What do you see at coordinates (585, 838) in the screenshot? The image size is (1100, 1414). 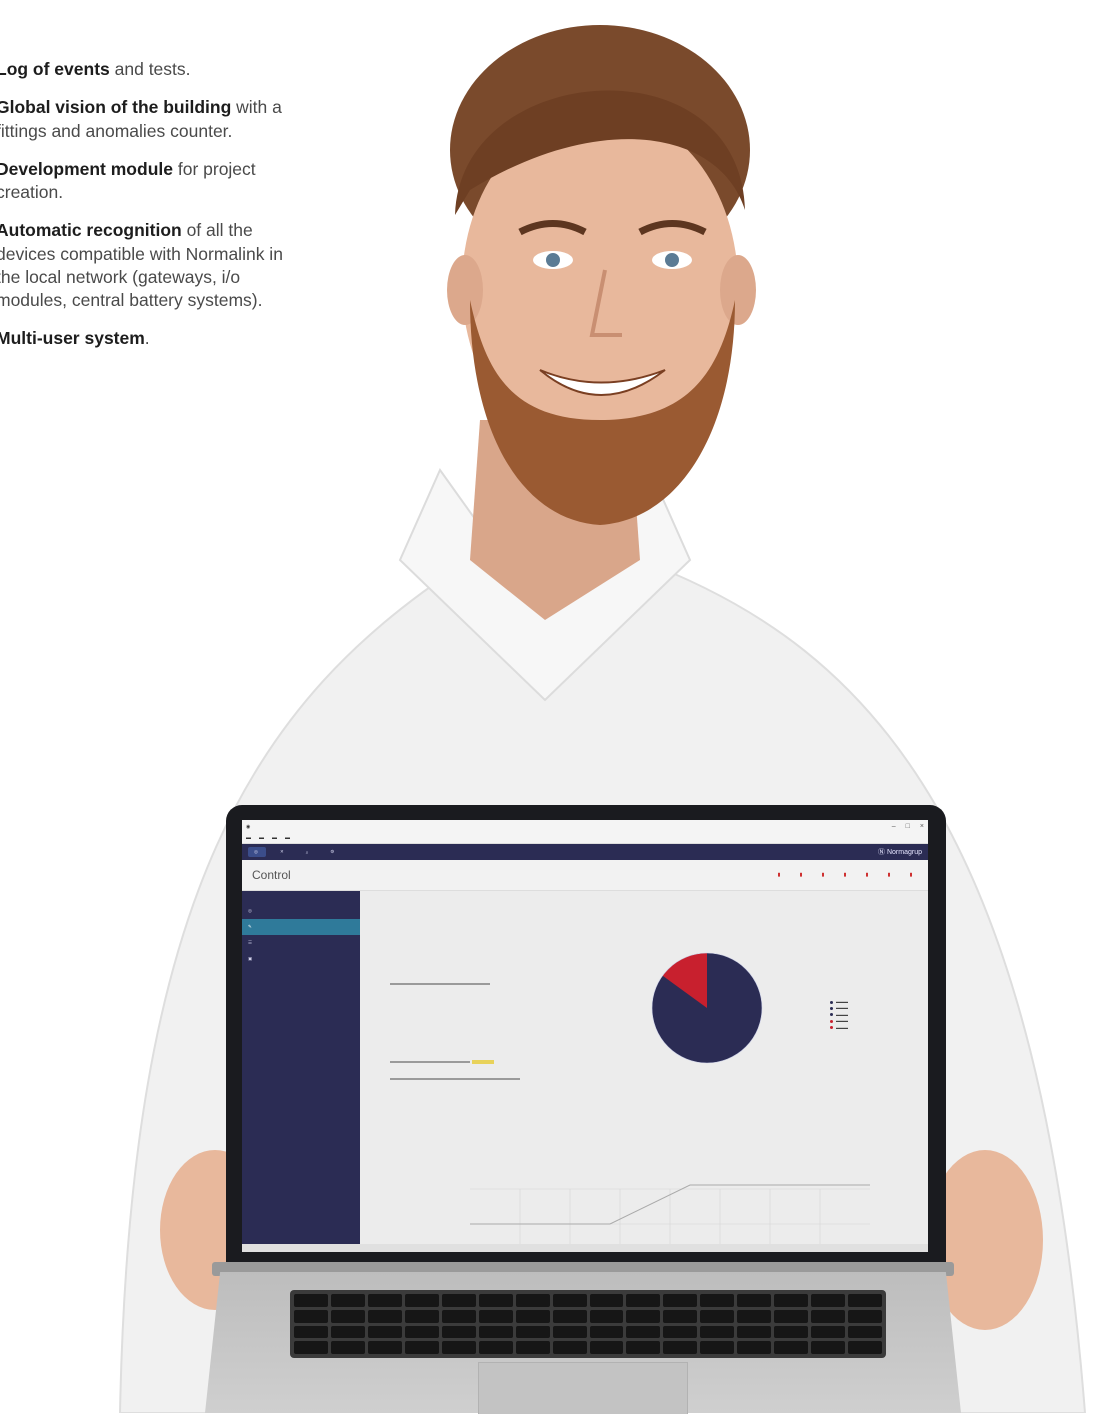 I see `menu-bar: ▬ ▬ ▬ ▬` at bounding box center [585, 838].